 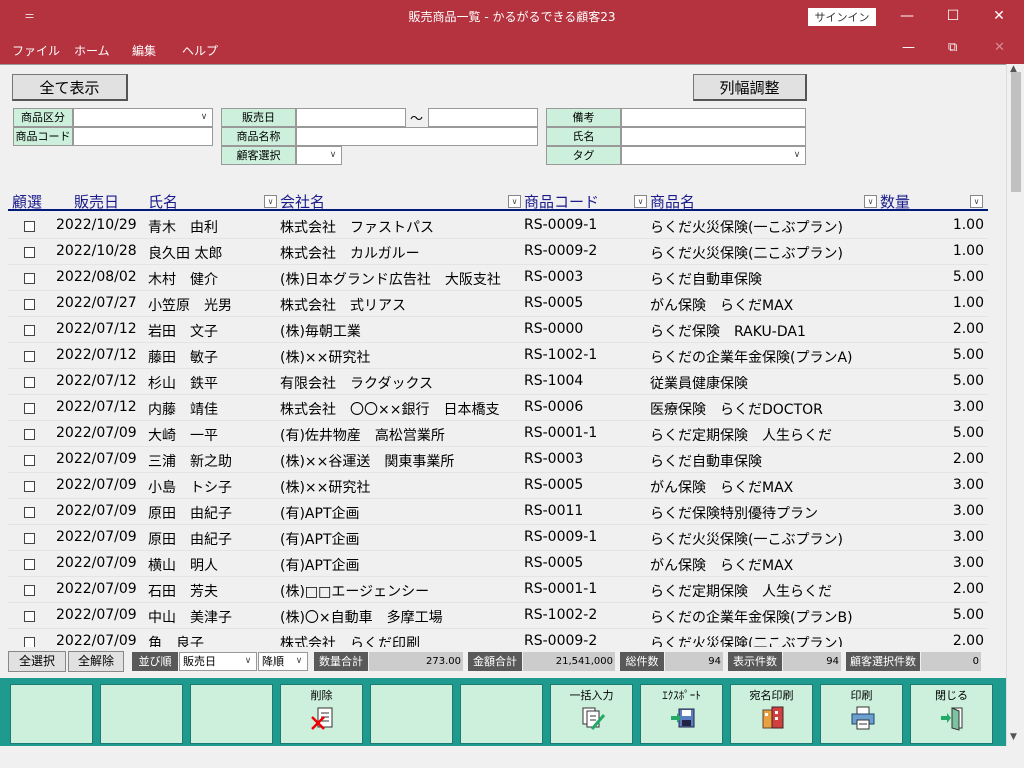 I want to click on menu-help: ヘルプ, so click(x=200, y=50).